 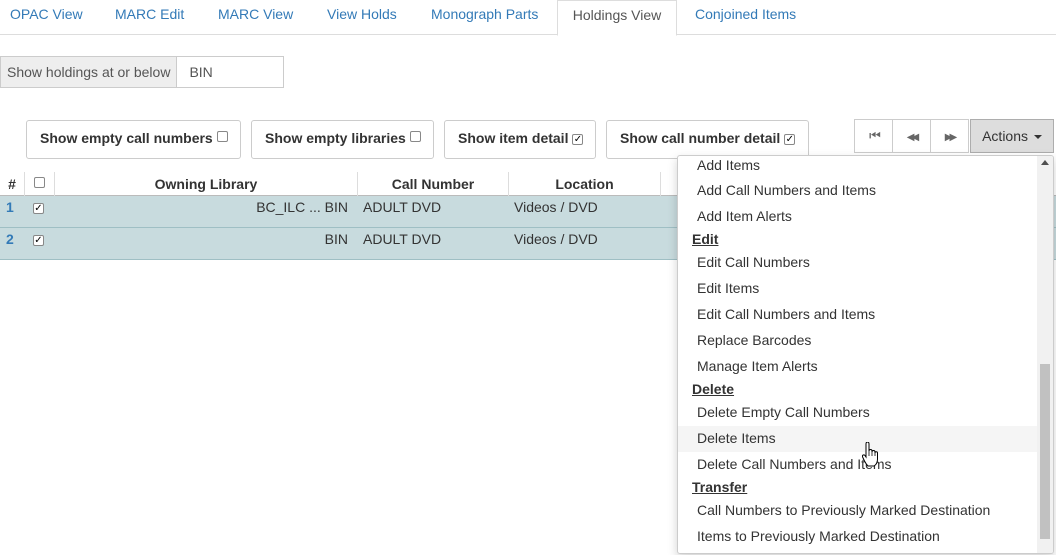 I want to click on menu-items-to-marked-destination: Items to Previously Marked Destination, so click(x=858, y=537).